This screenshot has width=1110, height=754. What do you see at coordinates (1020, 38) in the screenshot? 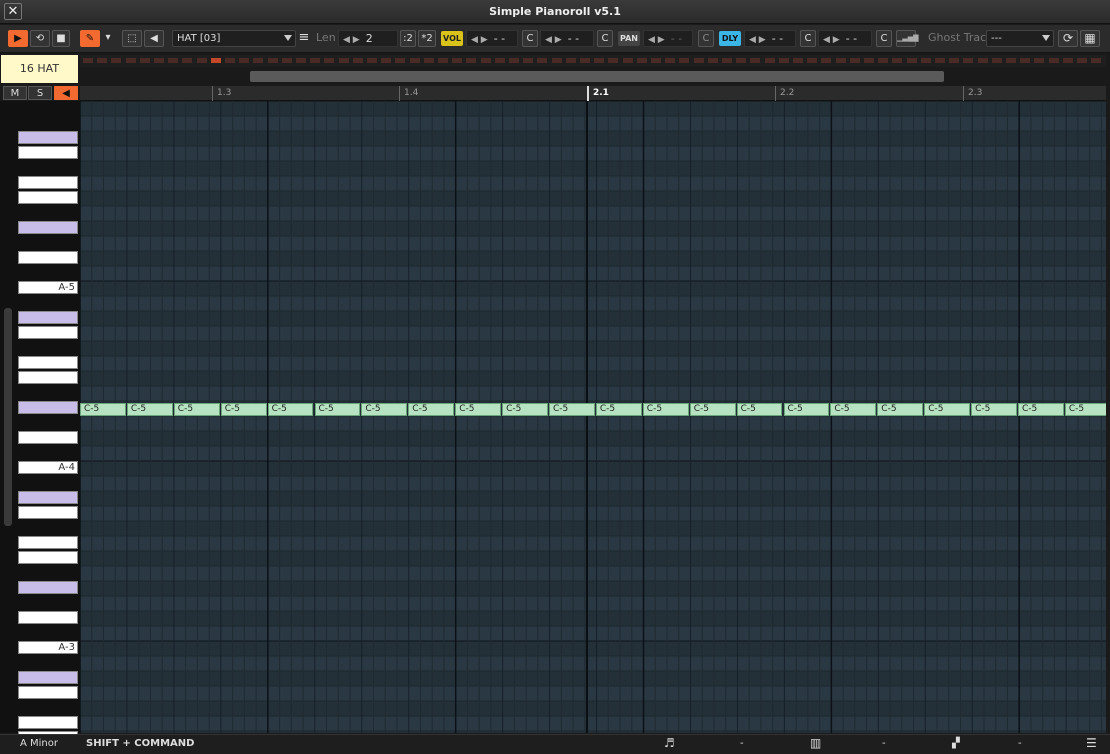
I see `ghost-track-select: ---` at bounding box center [1020, 38].